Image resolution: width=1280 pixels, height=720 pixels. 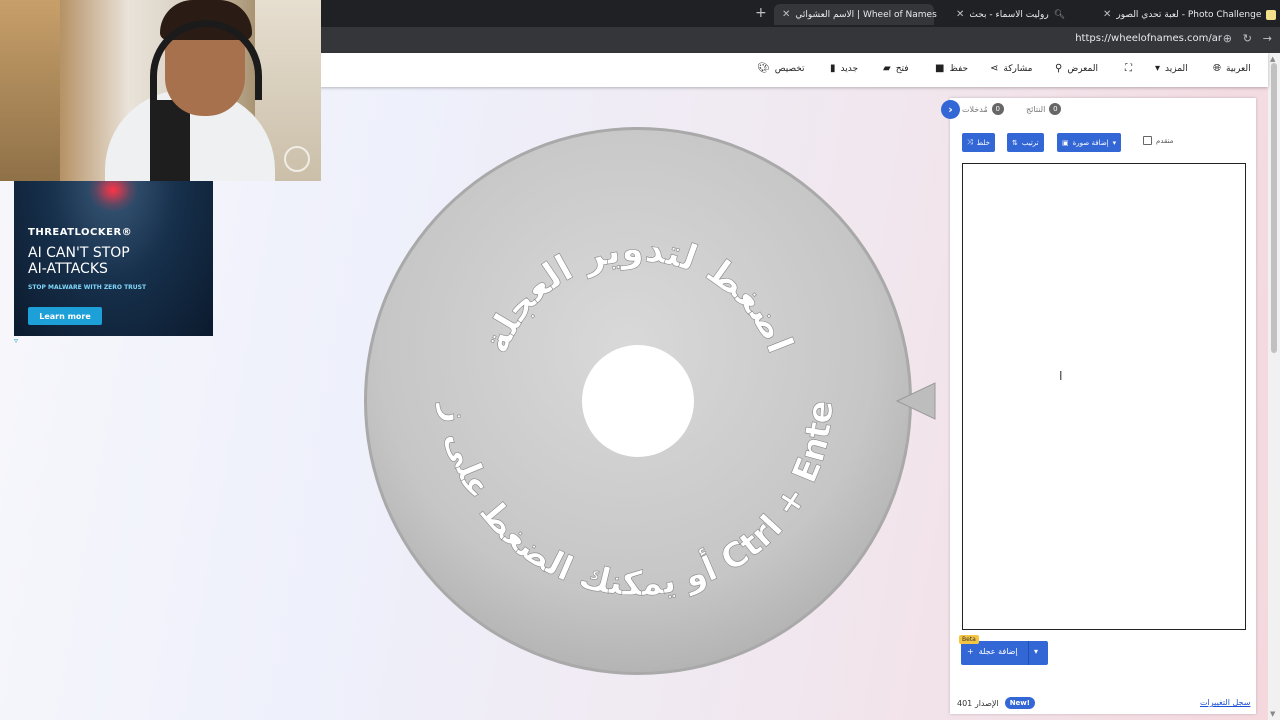 What do you see at coordinates (1015, 142) in the screenshot?
I see `sort-icon: ⇅` at bounding box center [1015, 142].